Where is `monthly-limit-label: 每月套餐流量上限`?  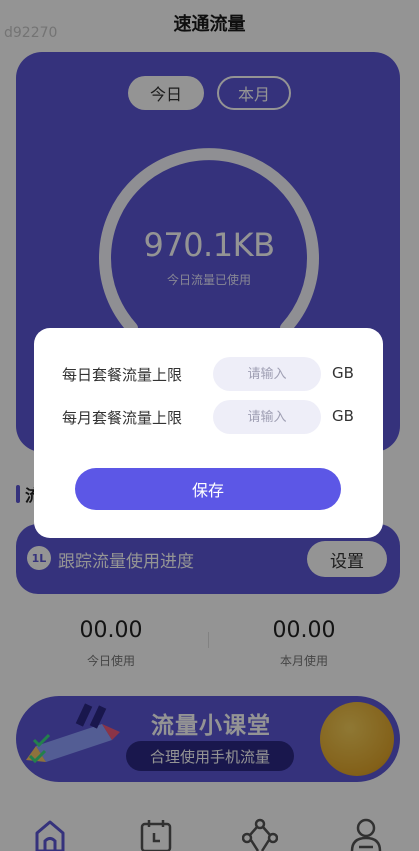 monthly-limit-label: 每月套餐流量上限 is located at coordinates (122, 418).